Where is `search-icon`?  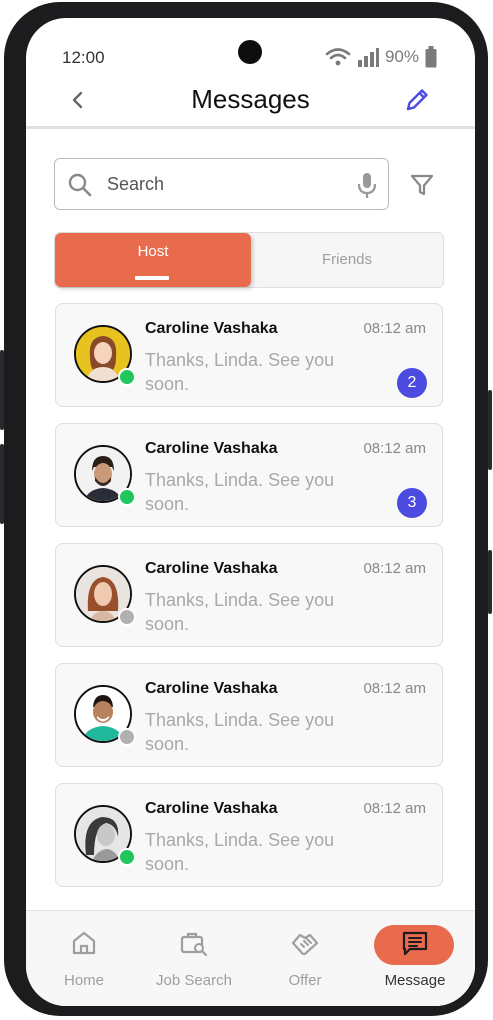 search-icon is located at coordinates (80, 185).